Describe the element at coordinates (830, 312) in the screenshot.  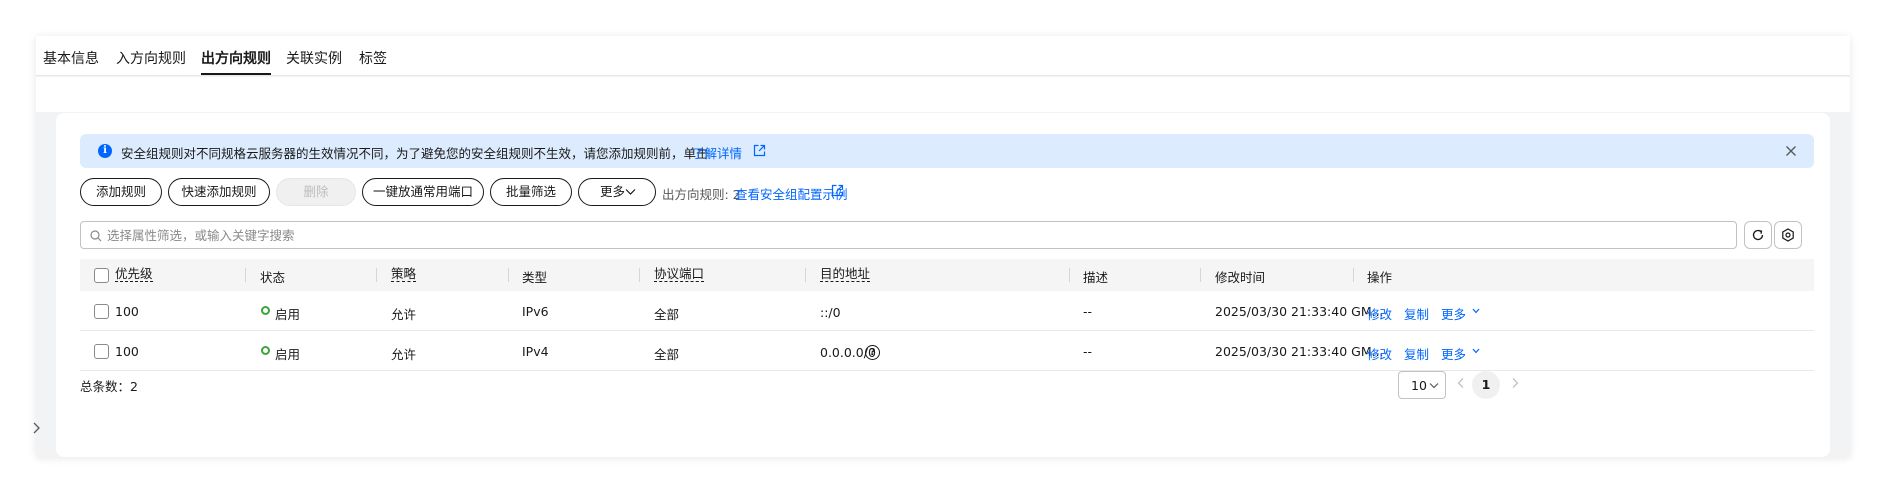
I see `cell-destination: ::/0` at that location.